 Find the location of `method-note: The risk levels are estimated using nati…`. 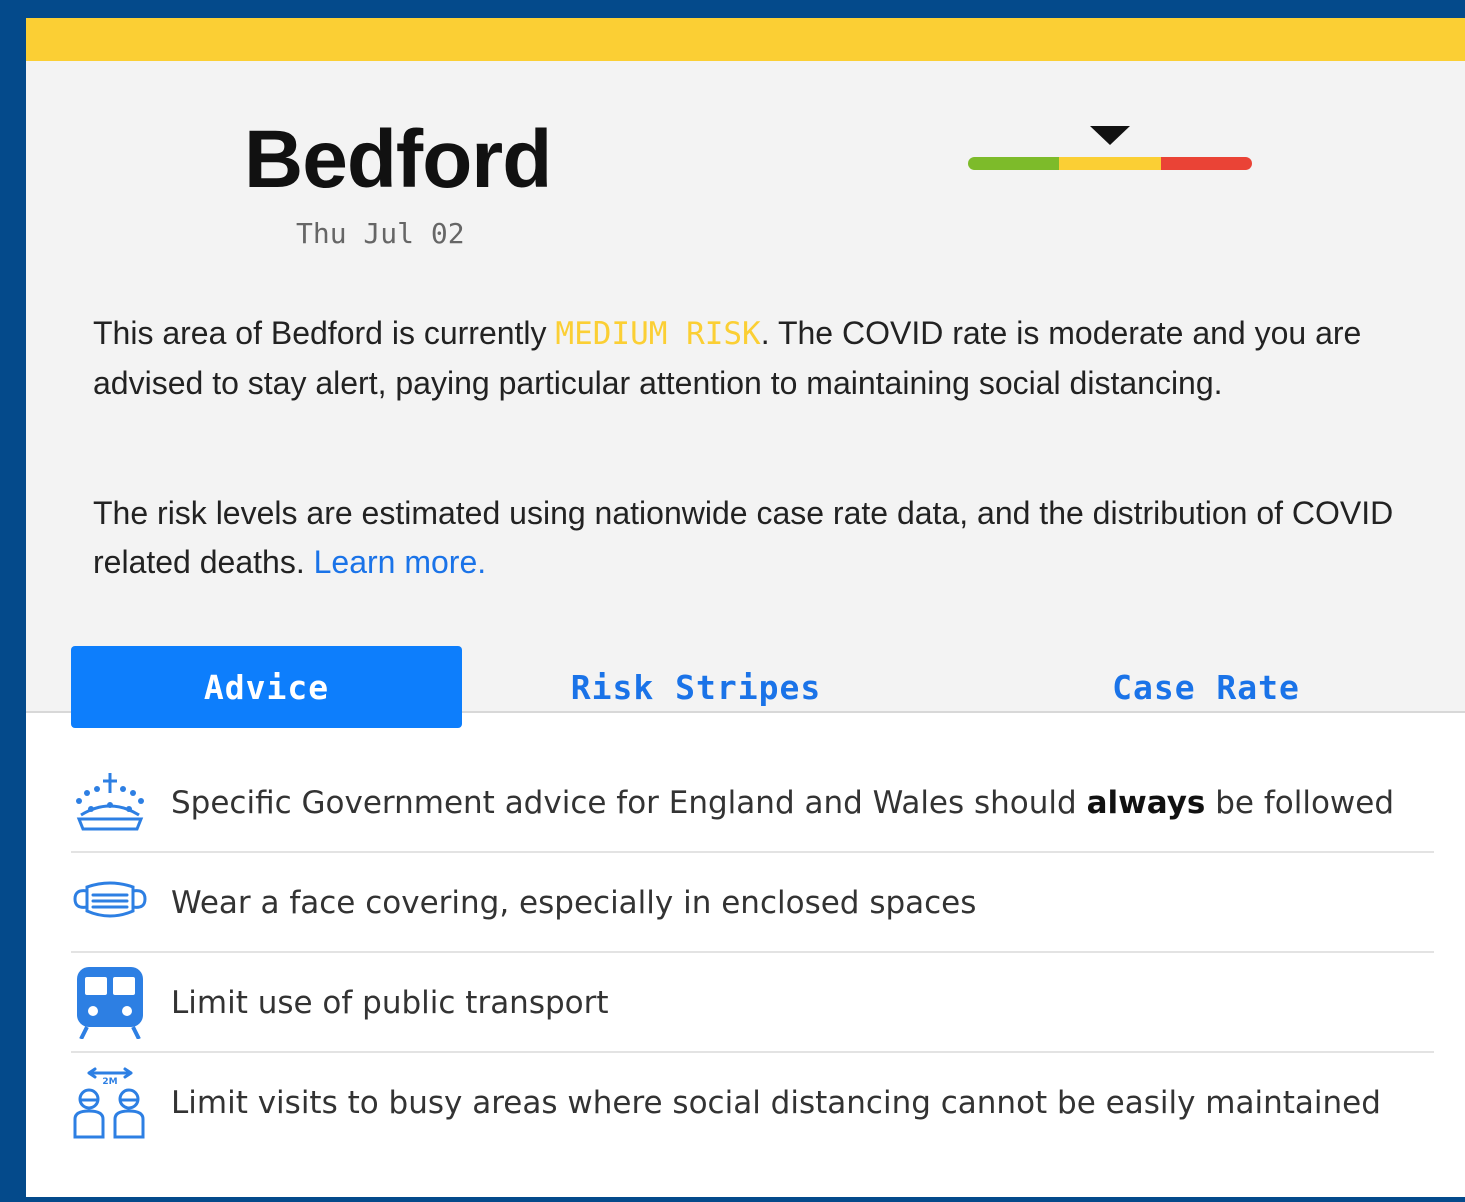

method-note: The risk levels are estimated using nati… is located at coordinates (763, 538).